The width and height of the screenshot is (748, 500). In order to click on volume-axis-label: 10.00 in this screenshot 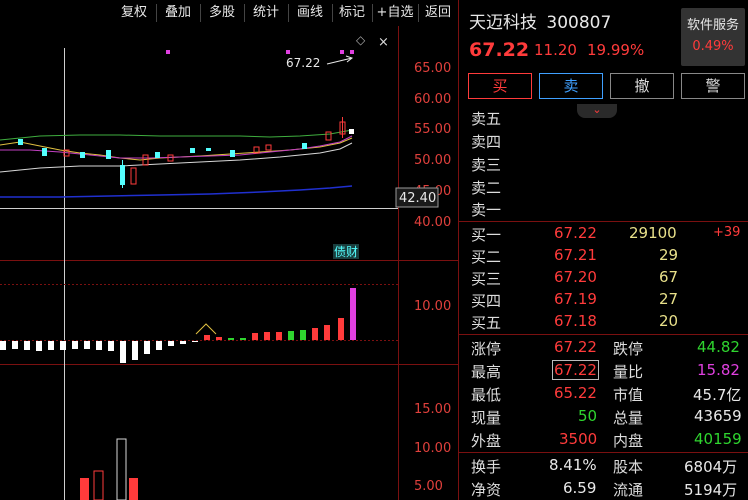, I will do `click(432, 448)`.